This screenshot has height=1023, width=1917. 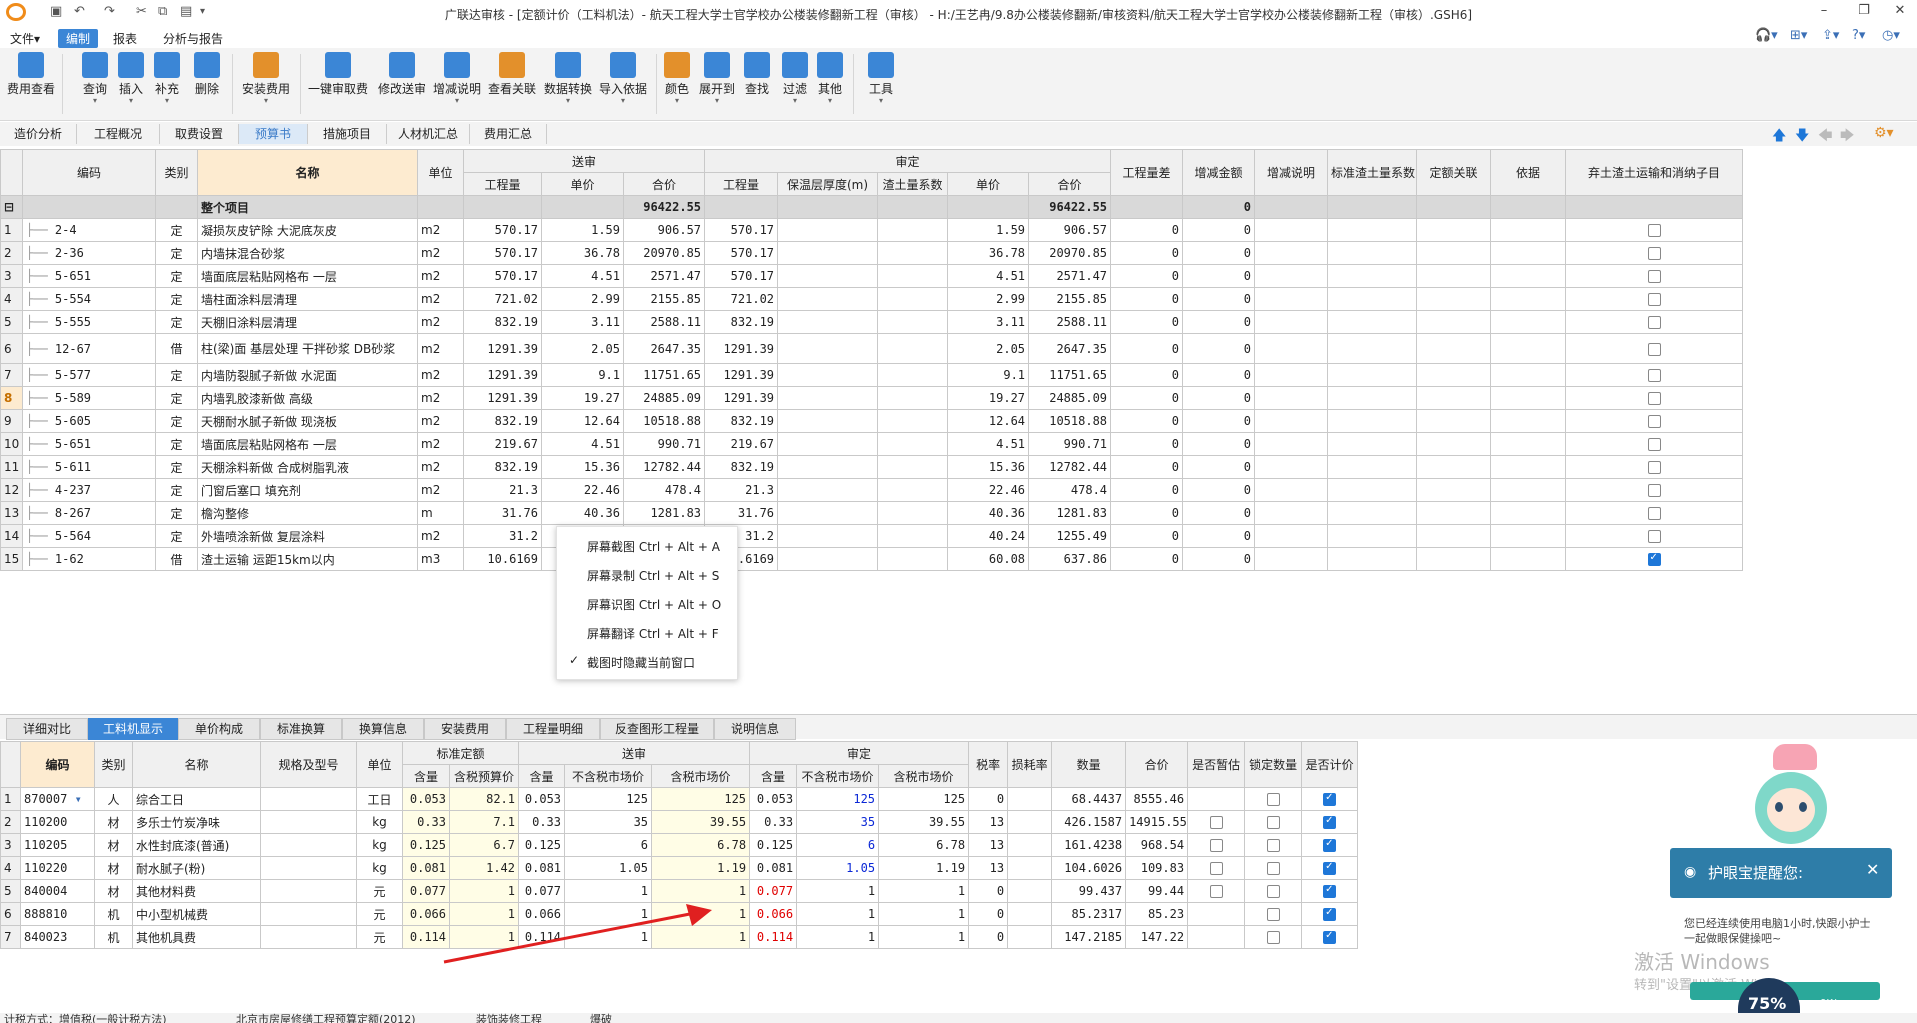 I want to click on tab-budget: 预算书, so click(x=273, y=134).